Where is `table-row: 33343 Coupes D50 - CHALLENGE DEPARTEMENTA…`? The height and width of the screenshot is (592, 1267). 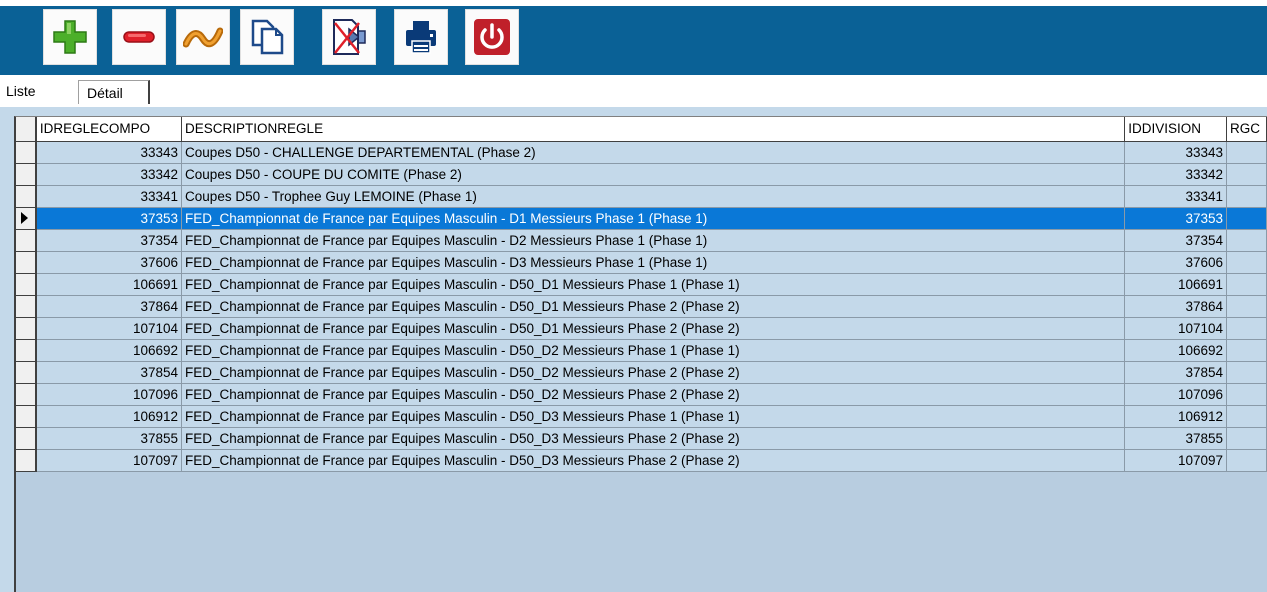
table-row: 33343 Coupes D50 - CHALLENGE DEPARTEMENTA… is located at coordinates (641, 152).